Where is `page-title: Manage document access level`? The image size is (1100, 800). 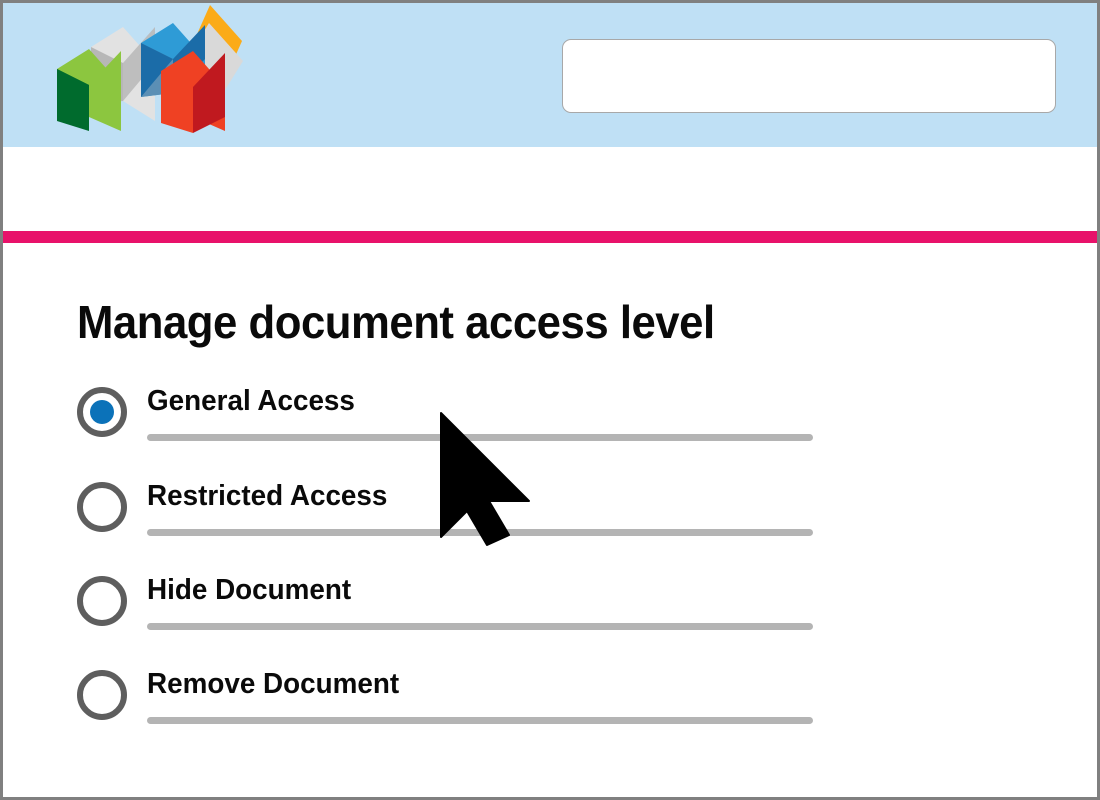 page-title: Manage document access level is located at coordinates (396, 322).